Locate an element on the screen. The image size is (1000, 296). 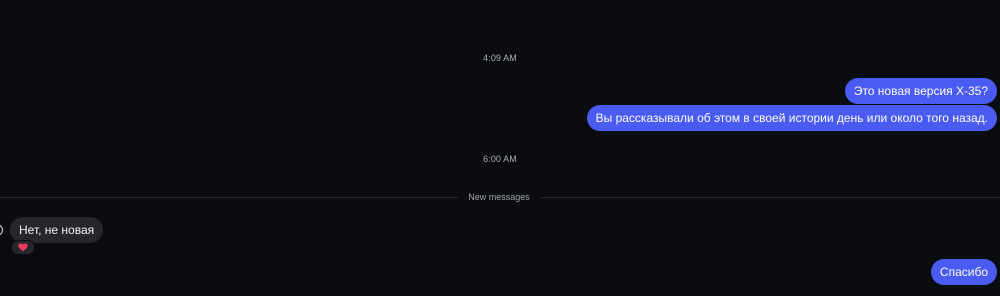
message-timestamp: 4:09 AM is located at coordinates (500, 58).